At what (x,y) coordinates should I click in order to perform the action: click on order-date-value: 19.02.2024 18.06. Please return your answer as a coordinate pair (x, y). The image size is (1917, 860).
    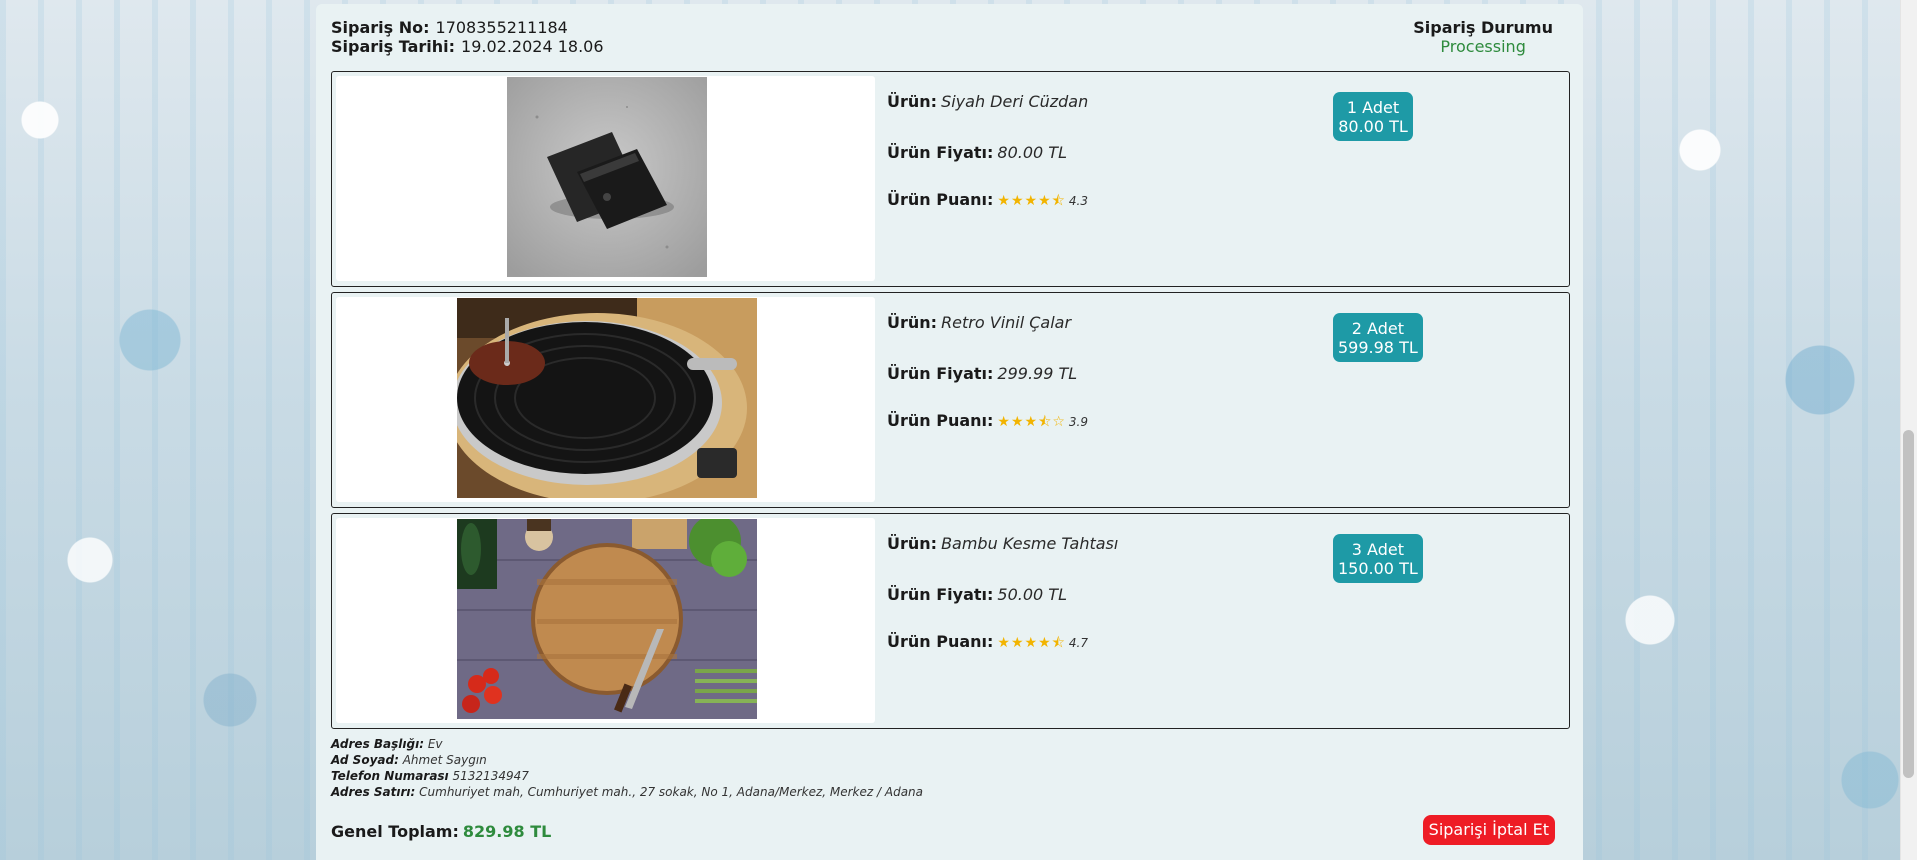
    Looking at the image, I should click on (532, 46).